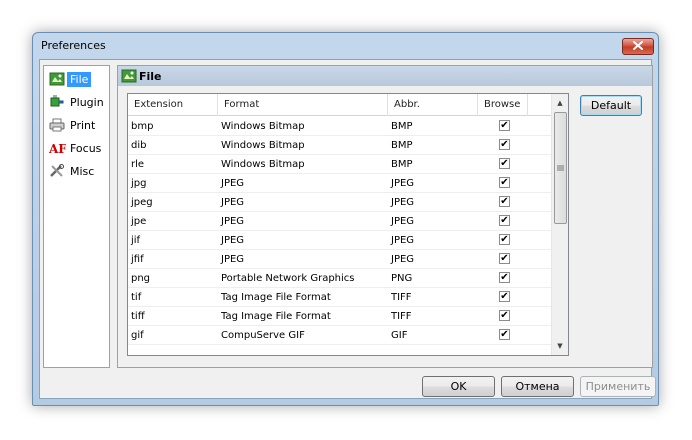 This screenshot has width=692, height=440. Describe the element at coordinates (141, 278) in the screenshot. I see `cell-extension: png` at that location.